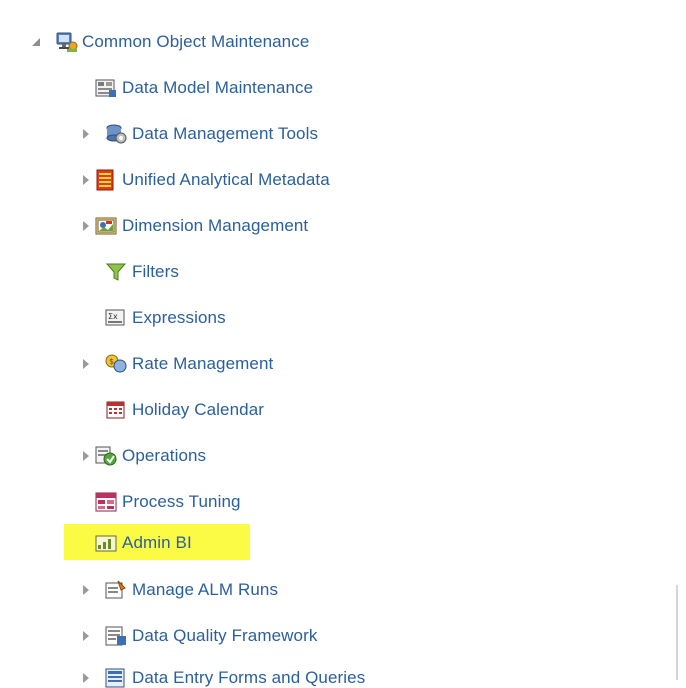 Image resolution: width=686 pixels, height=688 pixels. I want to click on tree-node-common-object-maintenance: Common Object Maintenance, so click(181, 42).